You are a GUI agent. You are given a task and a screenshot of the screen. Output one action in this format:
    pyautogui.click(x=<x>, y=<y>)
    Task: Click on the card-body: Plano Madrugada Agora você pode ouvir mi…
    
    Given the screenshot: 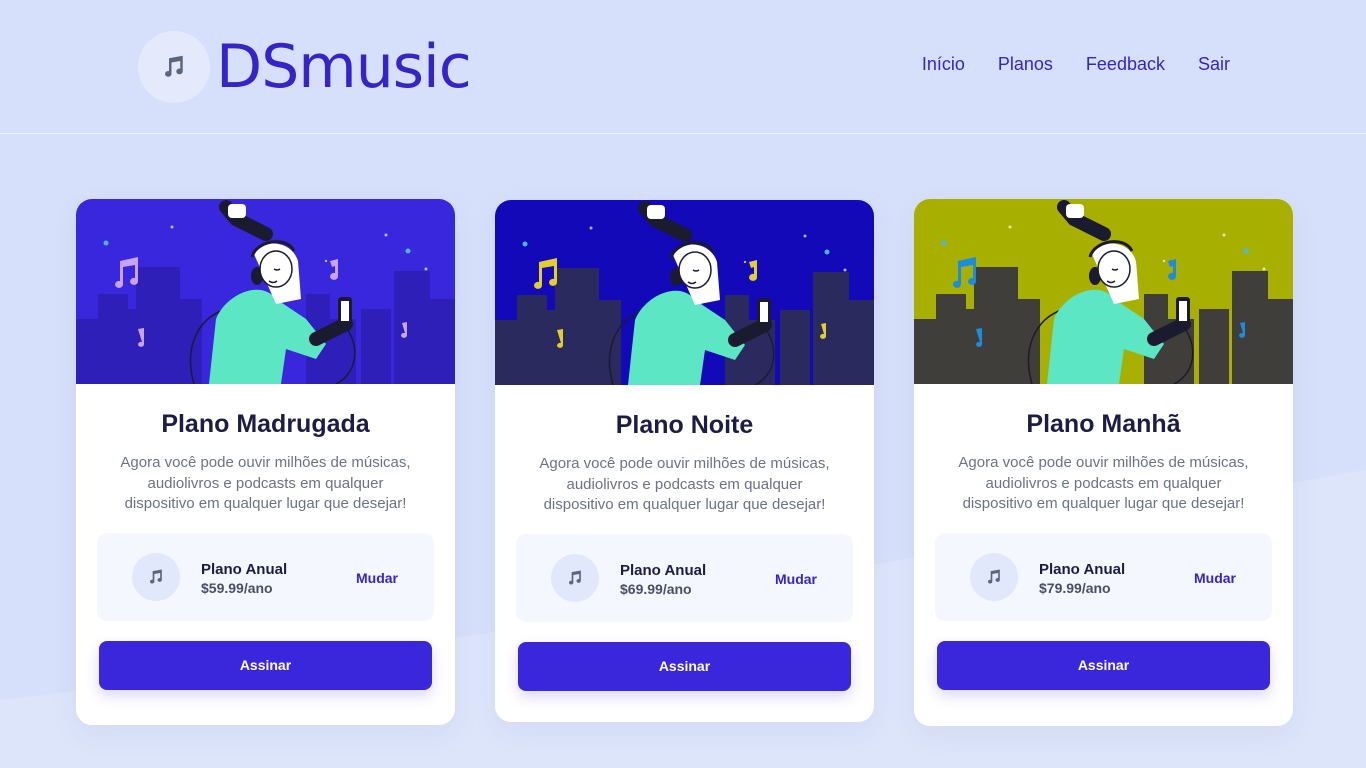 What is the action you would take?
    pyautogui.click(x=265, y=550)
    